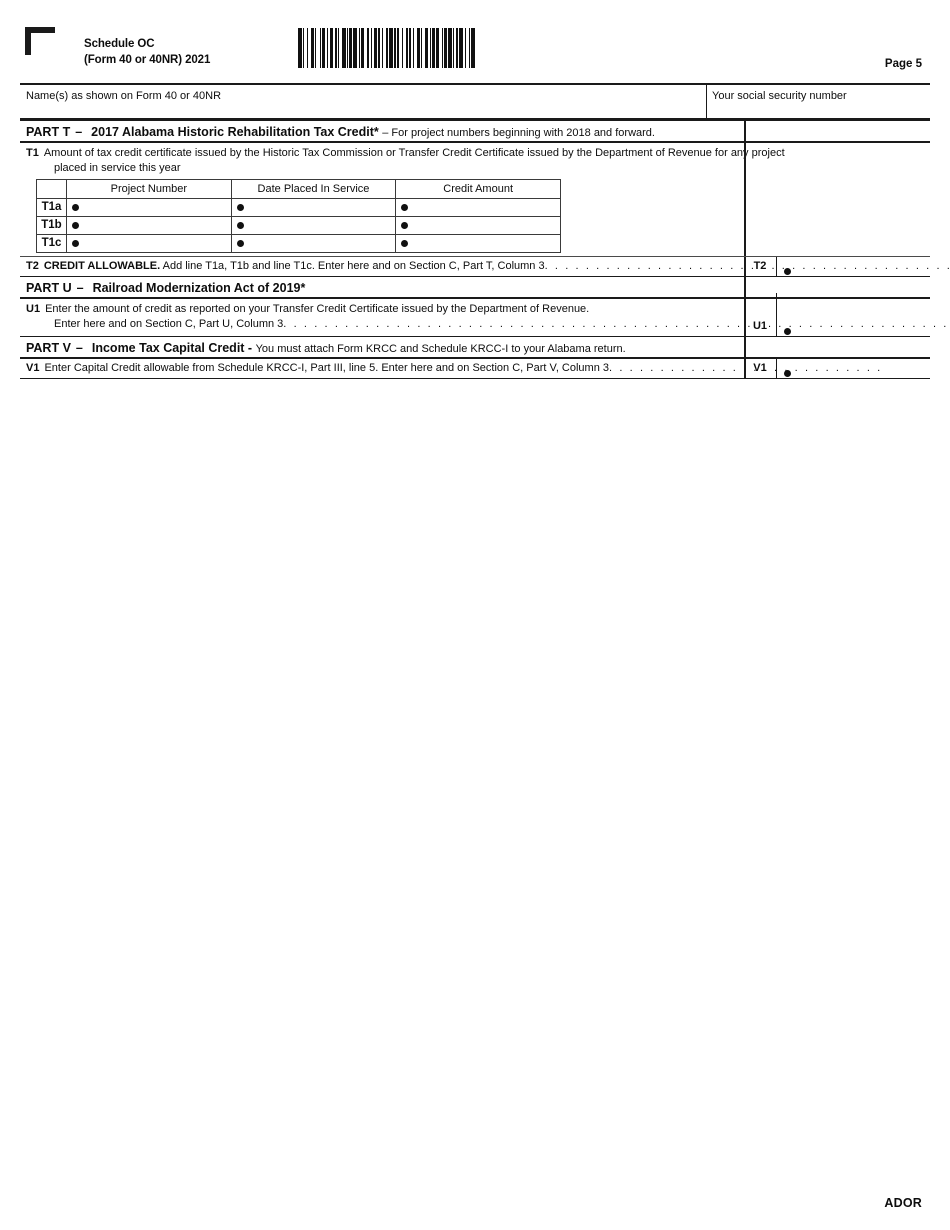  What do you see at coordinates (147, 52) in the screenshot?
I see `form-title: Schedule OC (Form 40 or 40NR) 2021` at bounding box center [147, 52].